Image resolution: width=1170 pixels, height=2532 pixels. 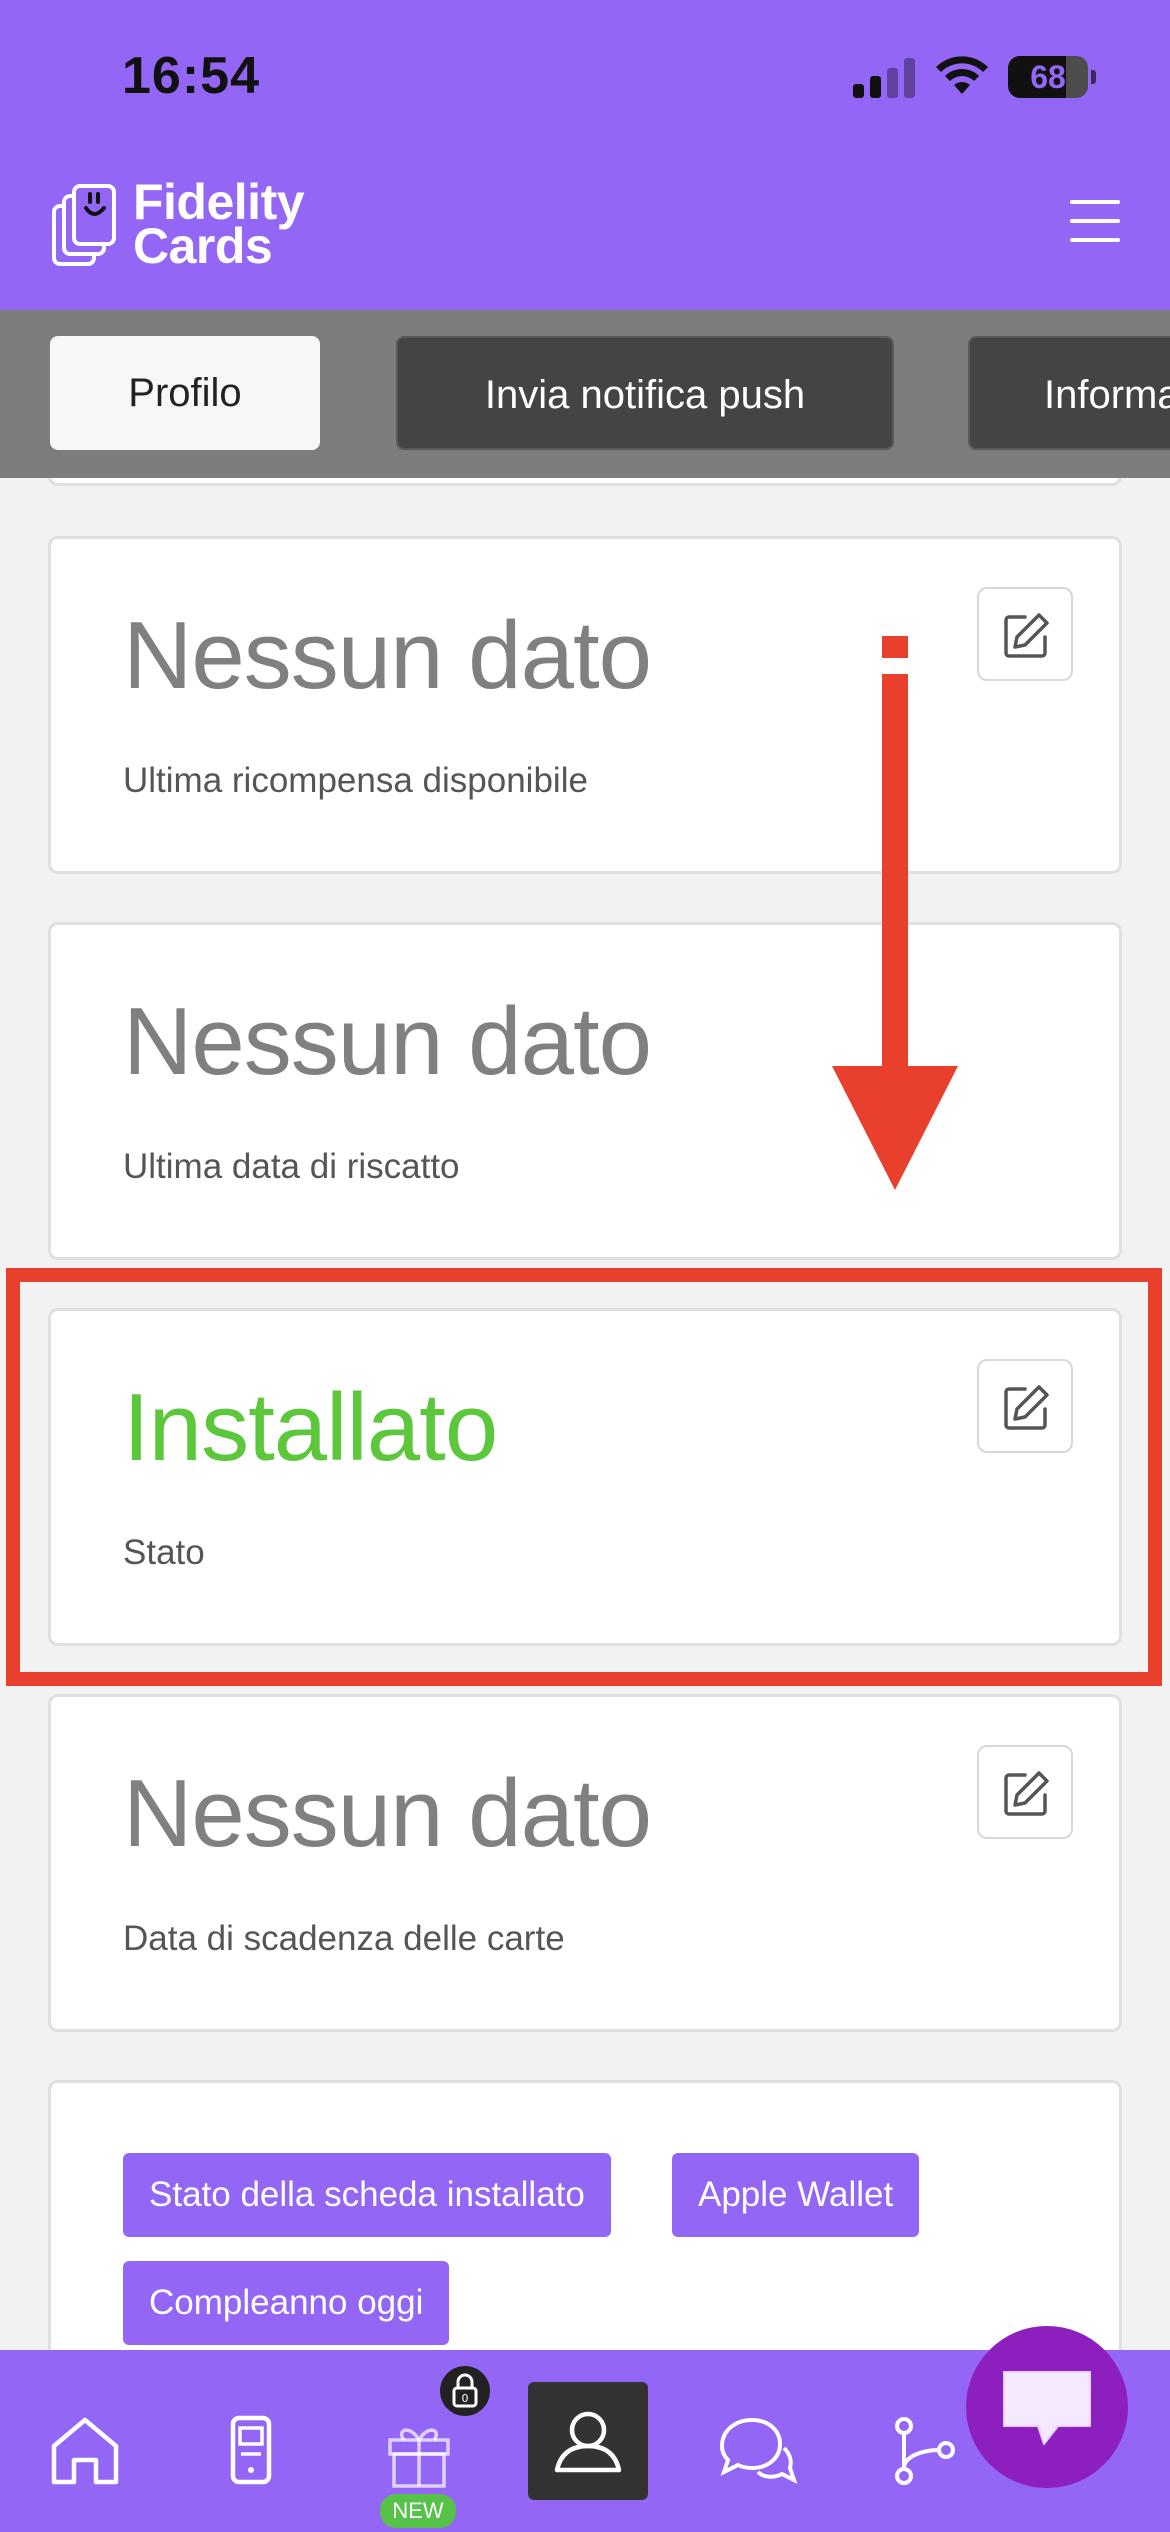 What do you see at coordinates (367, 2195) in the screenshot?
I see `tag-card-installed-status: Stato della scheda installato` at bounding box center [367, 2195].